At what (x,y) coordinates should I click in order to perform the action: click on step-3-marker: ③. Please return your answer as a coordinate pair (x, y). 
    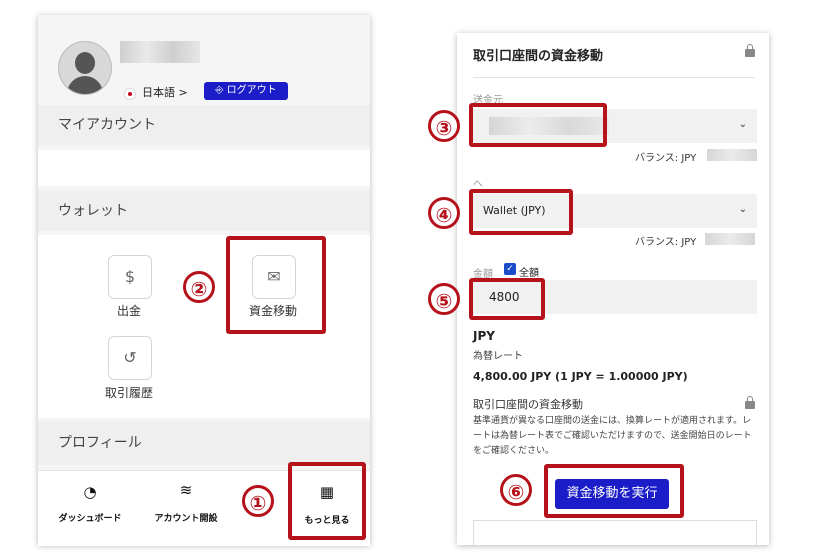
    Looking at the image, I should click on (444, 126).